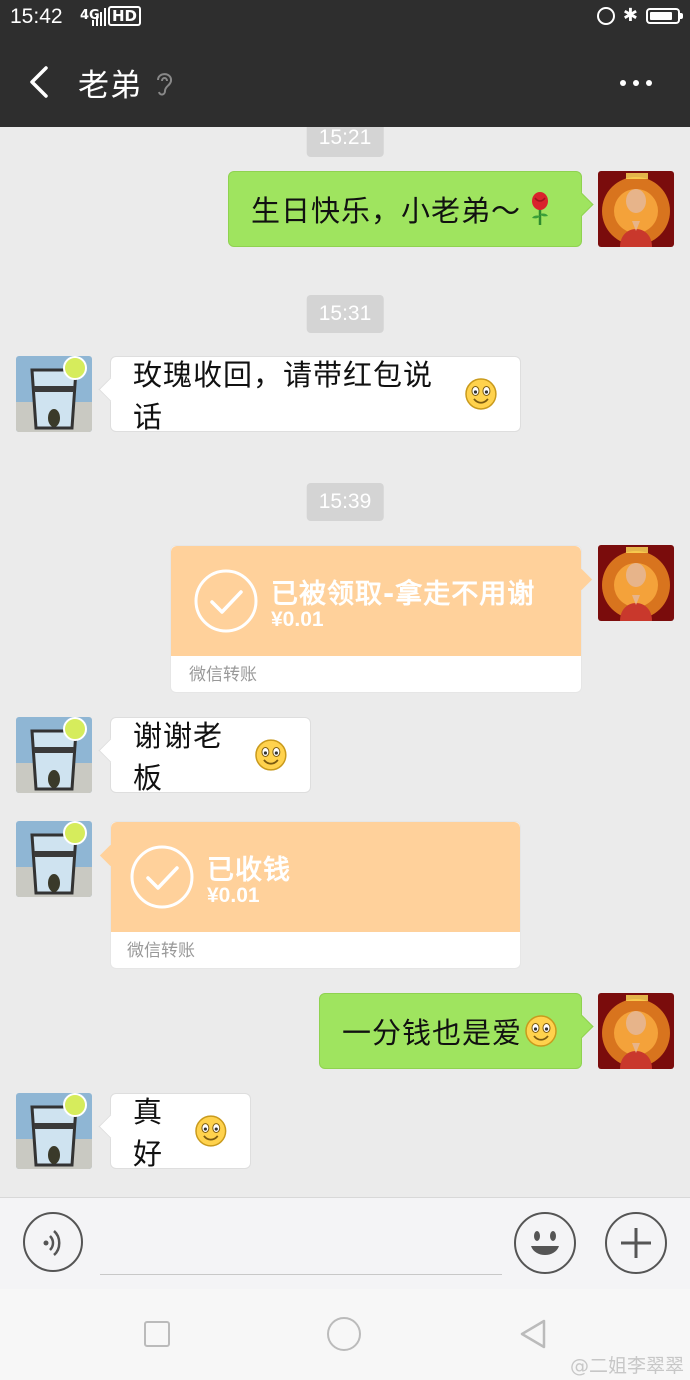 This screenshot has width=690, height=1380. What do you see at coordinates (605, 16) in the screenshot?
I see `rotation-lock-icon` at bounding box center [605, 16].